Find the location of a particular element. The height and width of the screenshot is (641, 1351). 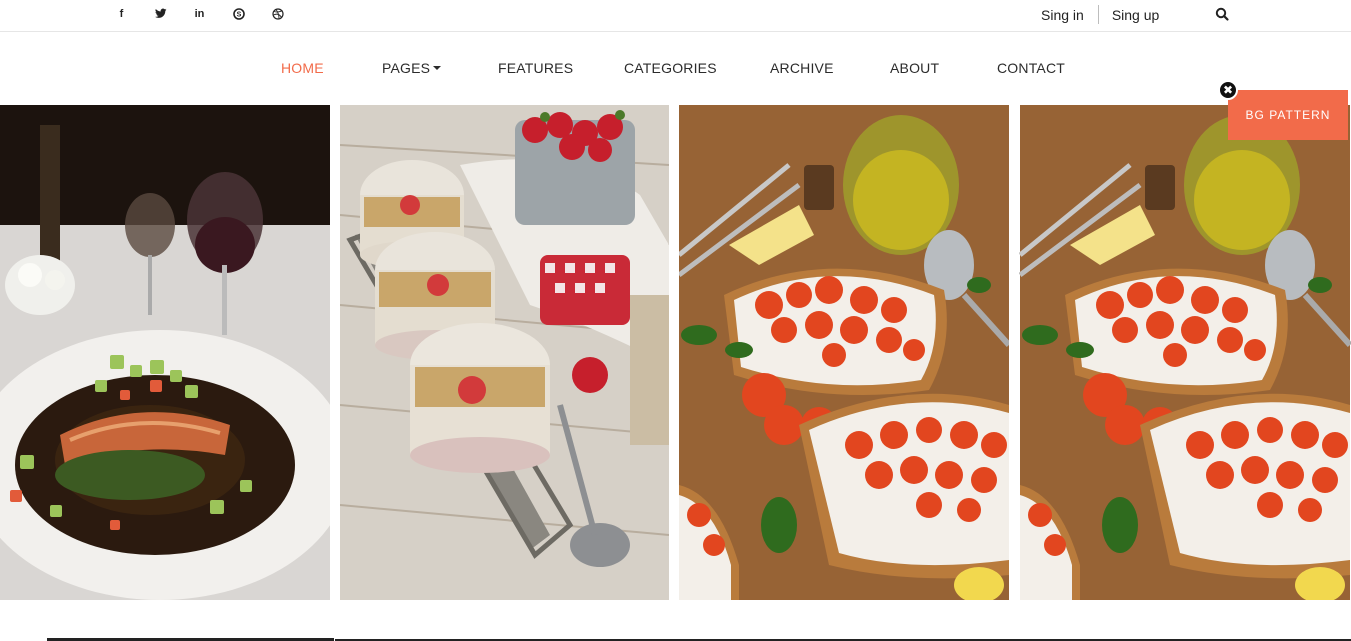

skype-icon: S is located at coordinates (238, 13).